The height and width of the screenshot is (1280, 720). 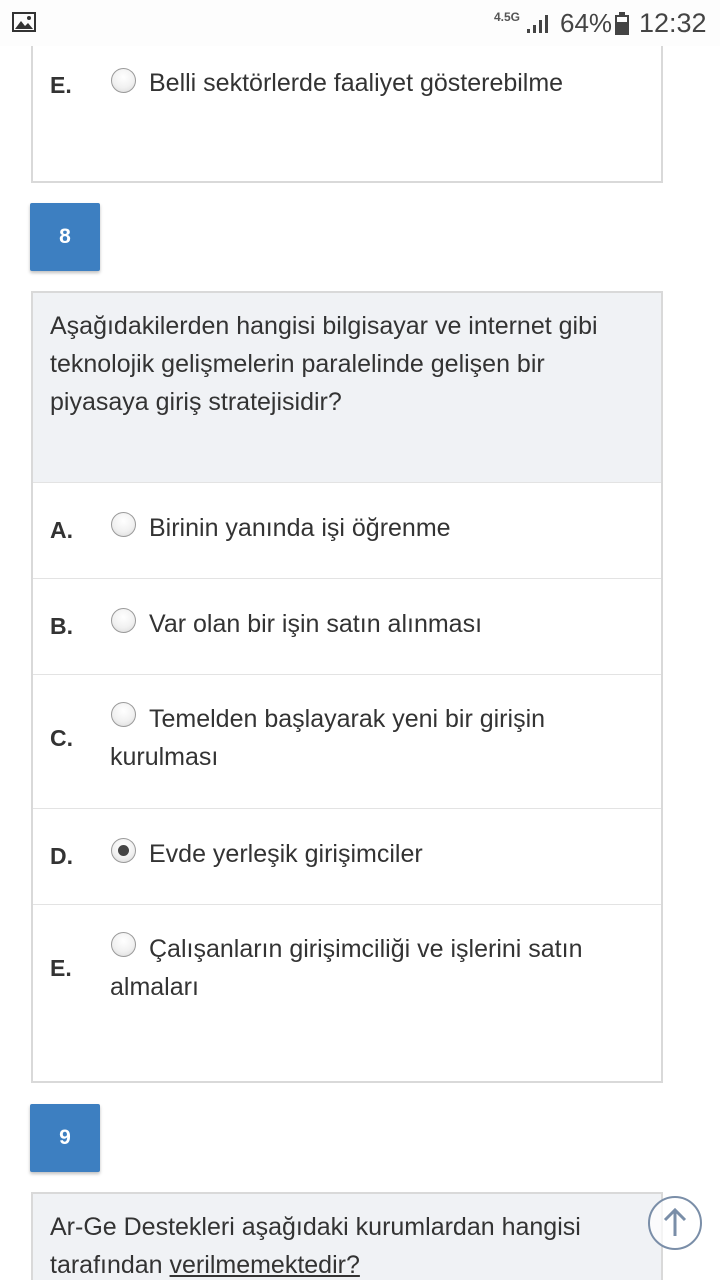 I want to click on battery-percent: 64%, so click(x=586, y=23).